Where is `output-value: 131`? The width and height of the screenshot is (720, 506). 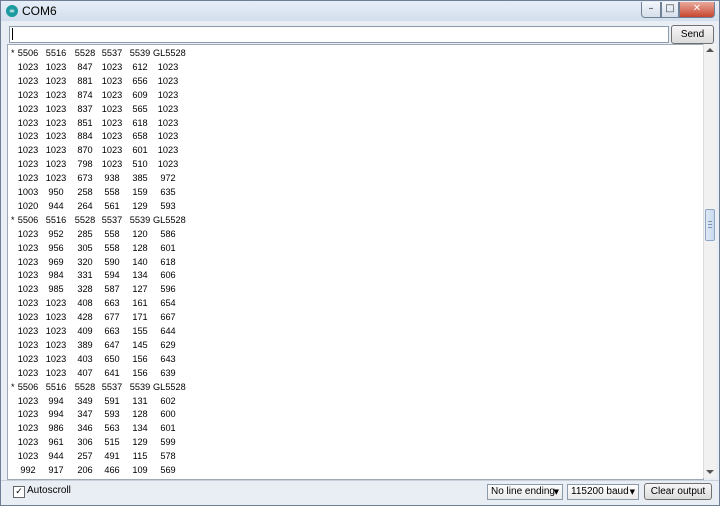
output-value: 131 is located at coordinates (140, 400).